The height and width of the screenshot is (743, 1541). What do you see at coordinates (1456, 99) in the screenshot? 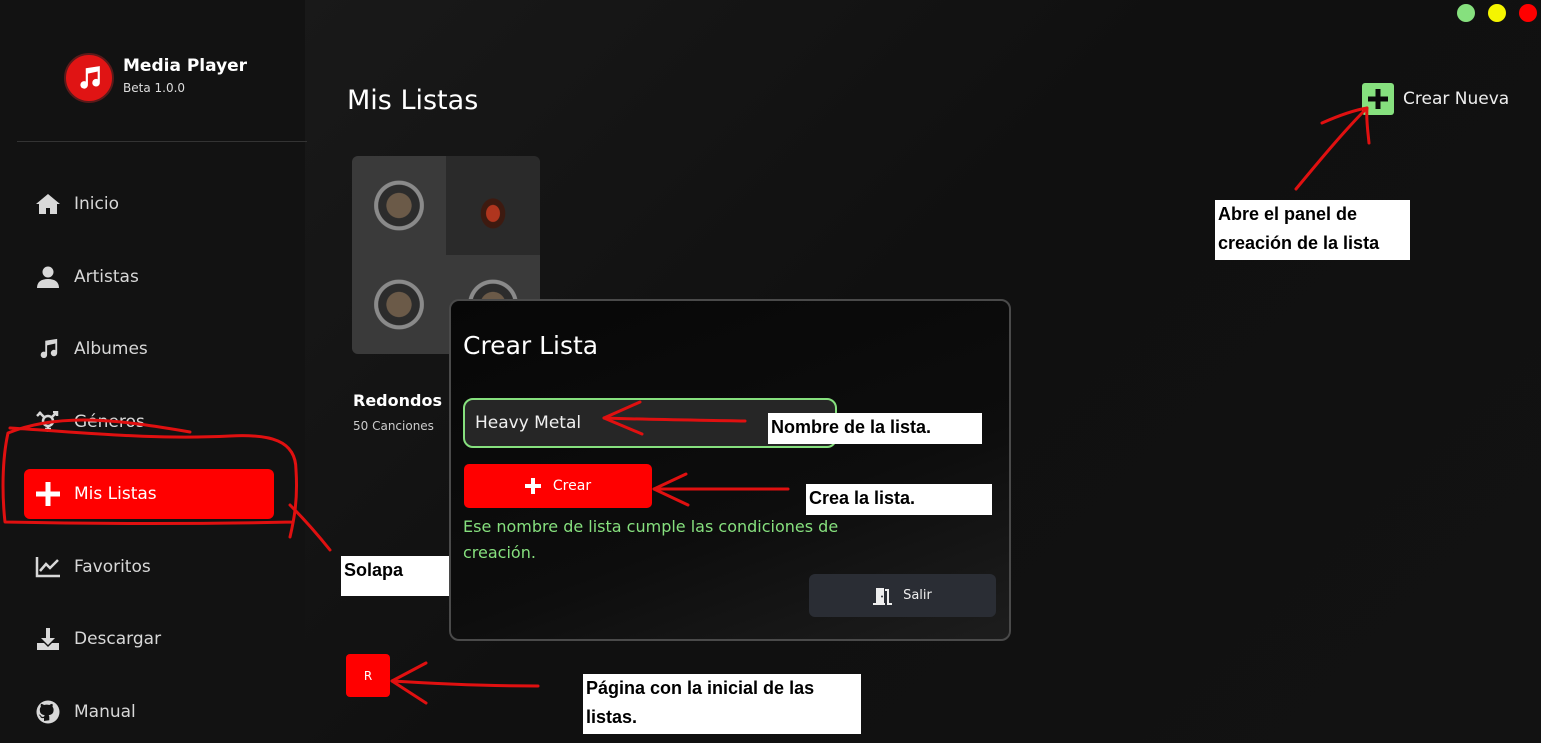
I see `create-new-label: Crear Nueva` at bounding box center [1456, 99].